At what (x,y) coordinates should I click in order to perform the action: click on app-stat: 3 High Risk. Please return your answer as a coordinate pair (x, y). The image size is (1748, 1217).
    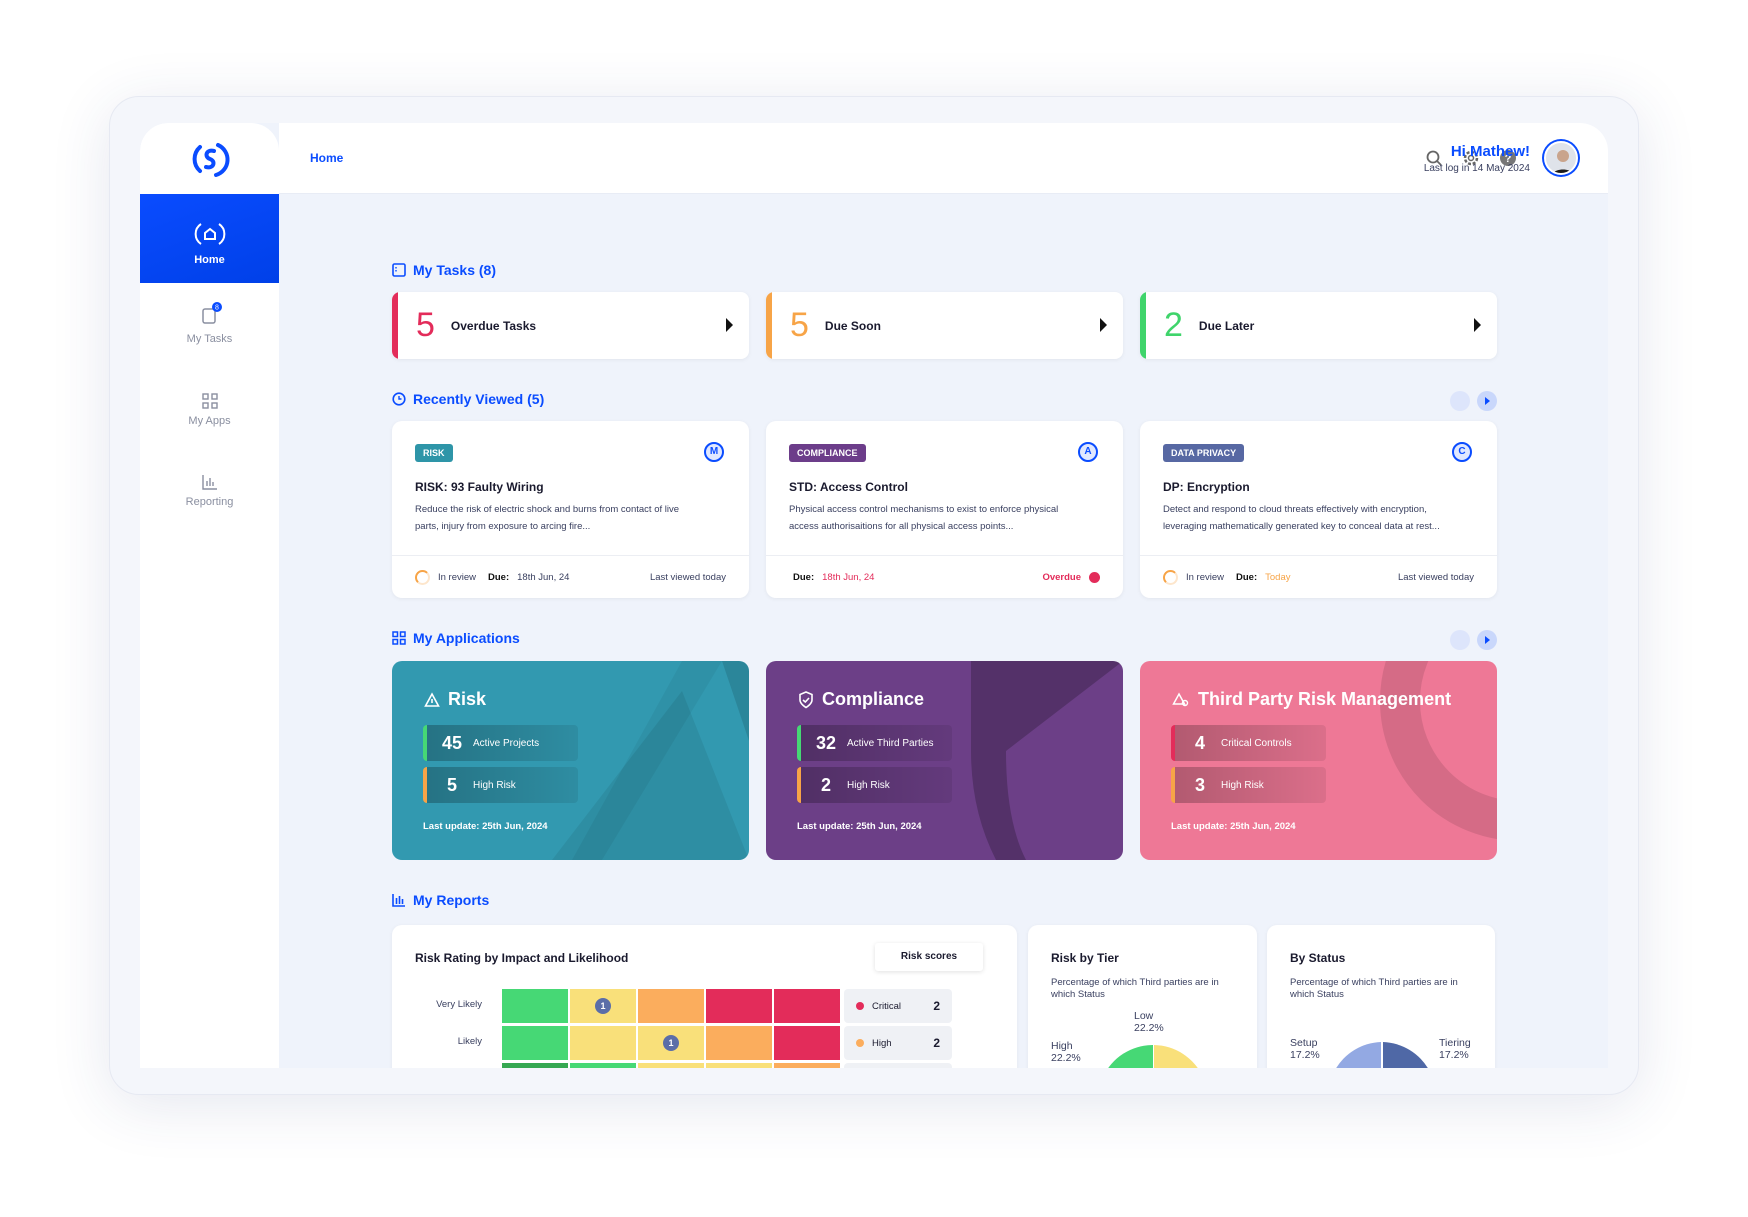
    Looking at the image, I should click on (1248, 785).